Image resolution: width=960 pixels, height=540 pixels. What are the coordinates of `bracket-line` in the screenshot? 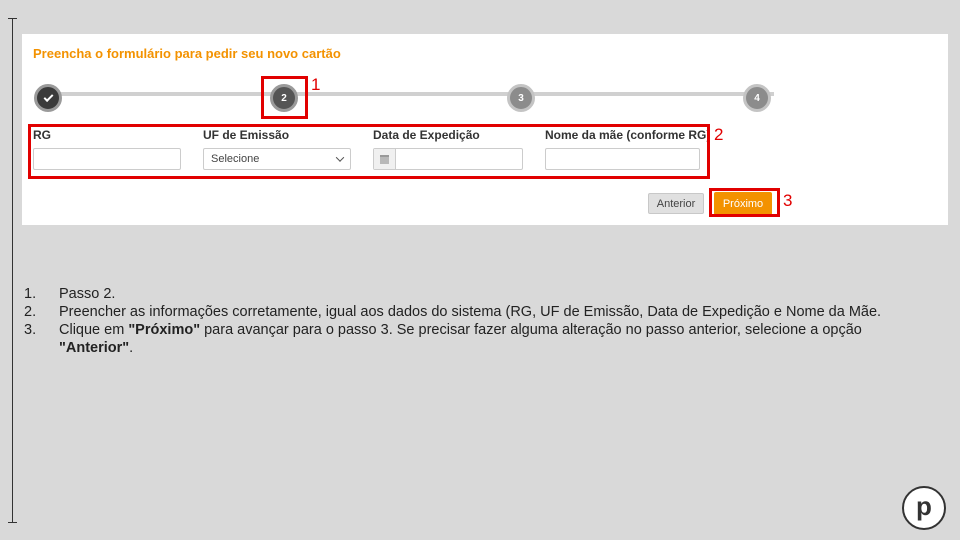 It's located at (12, 270).